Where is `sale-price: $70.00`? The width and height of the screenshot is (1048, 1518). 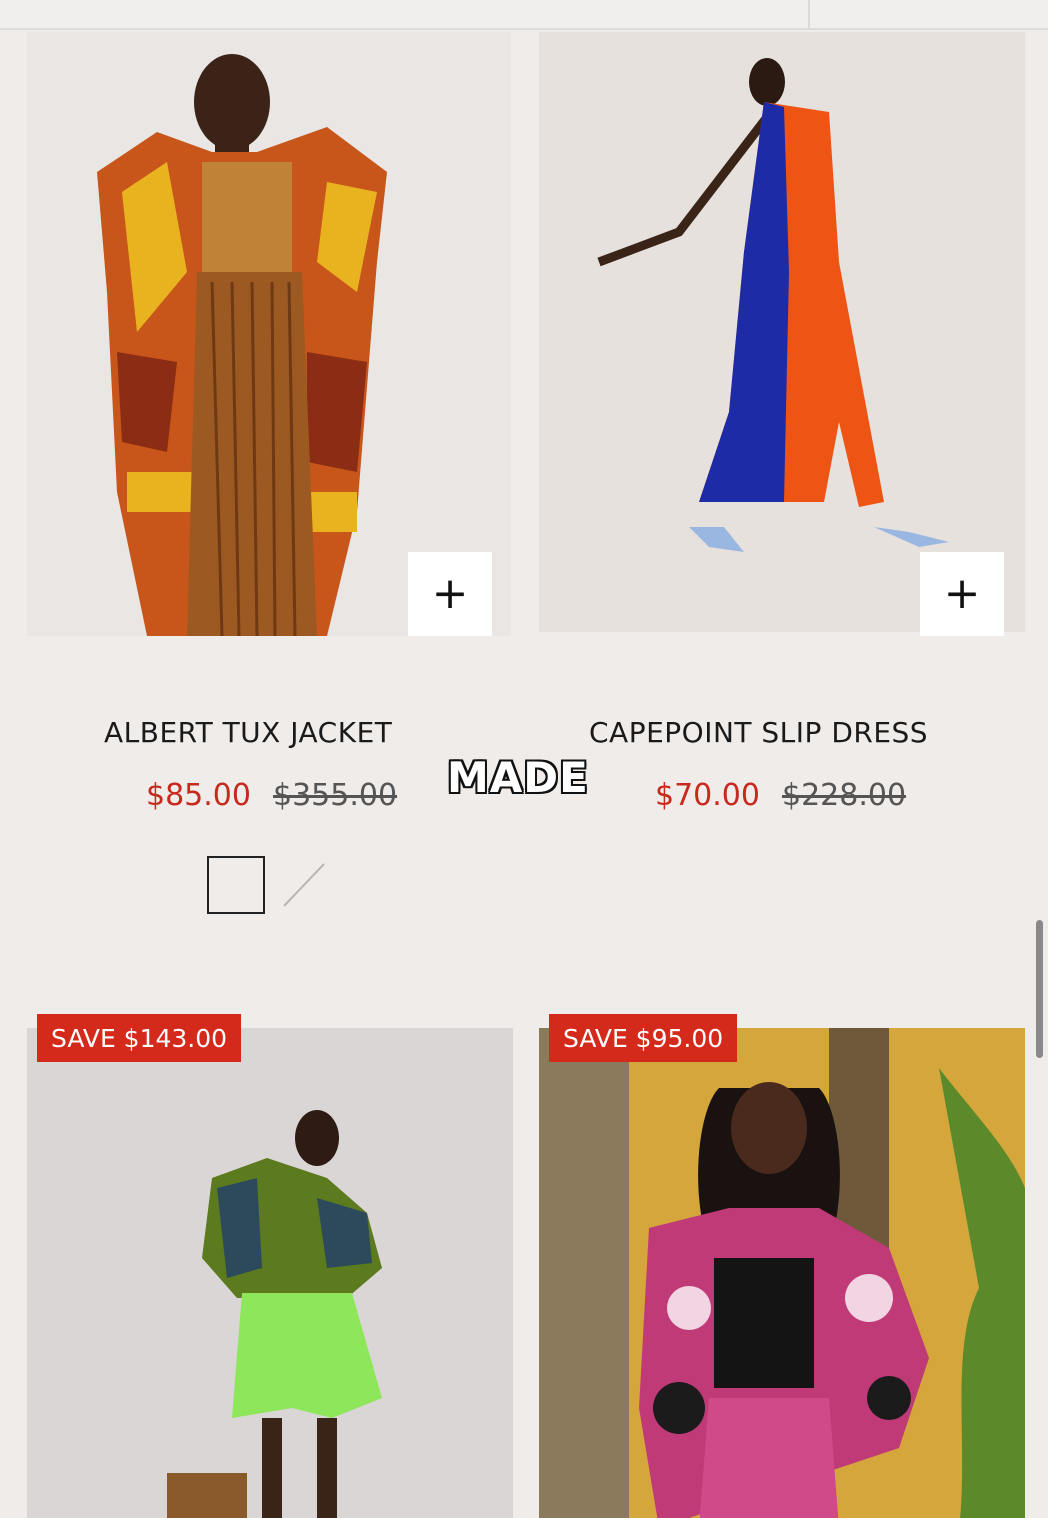
sale-price: $70.00 is located at coordinates (707, 795).